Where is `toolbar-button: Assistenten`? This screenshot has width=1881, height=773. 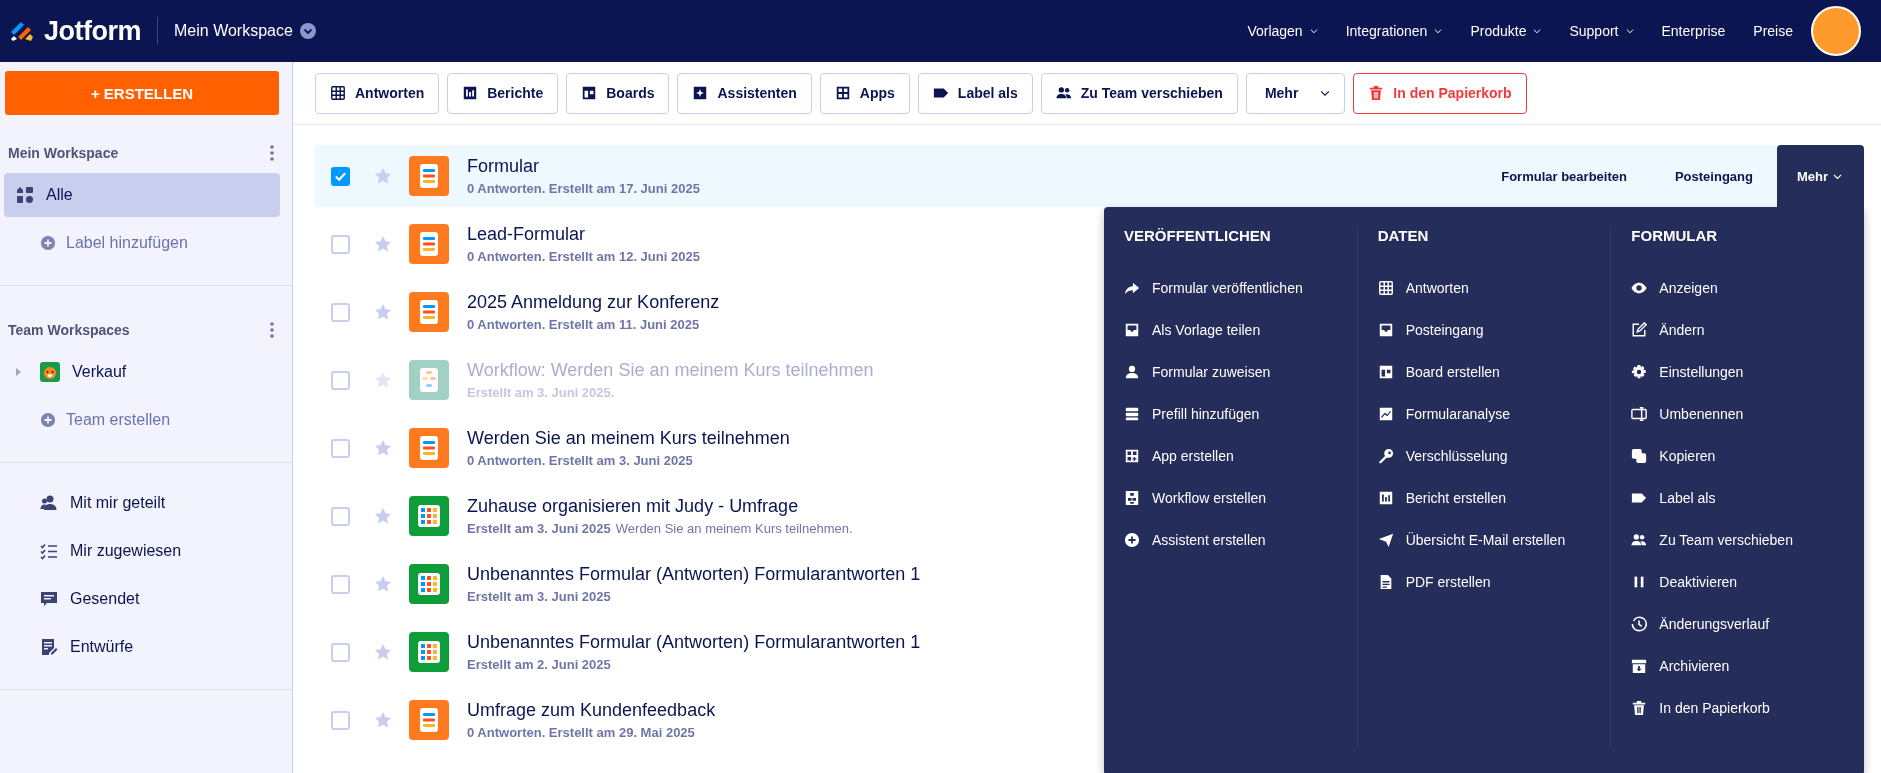 toolbar-button: Assistenten is located at coordinates (744, 93).